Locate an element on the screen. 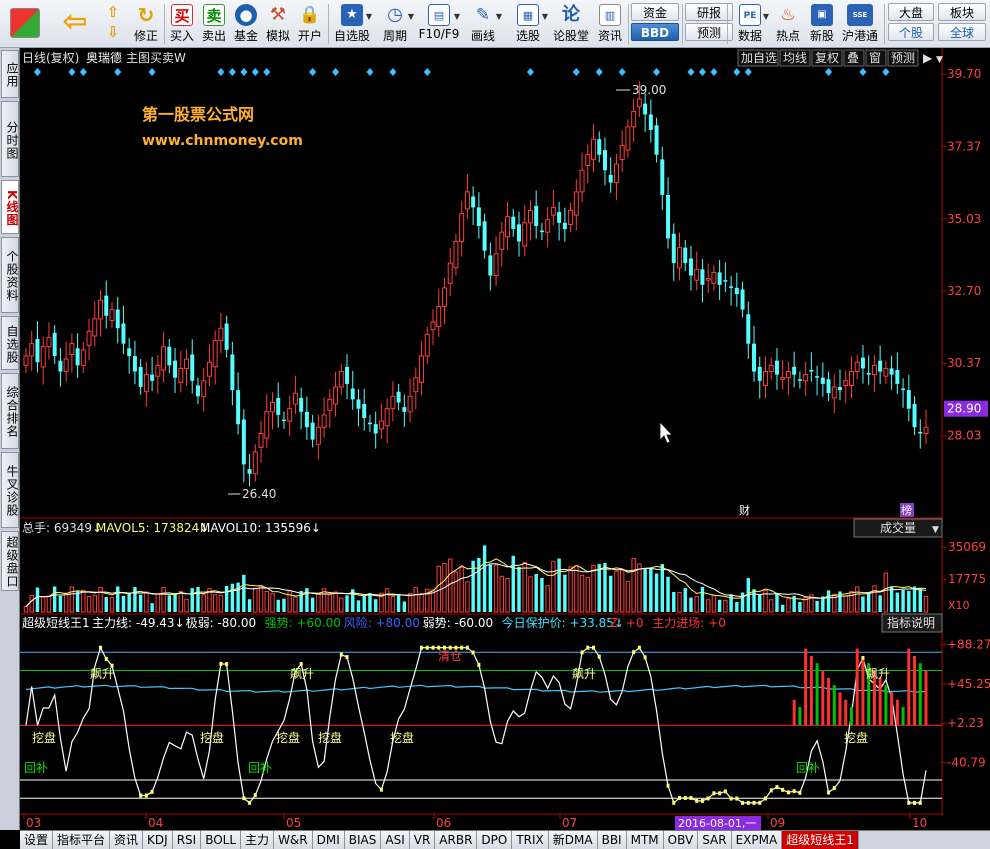 This screenshot has height=849, width=990. left-tab-5: 综合排名 is located at coordinates (10, 411).